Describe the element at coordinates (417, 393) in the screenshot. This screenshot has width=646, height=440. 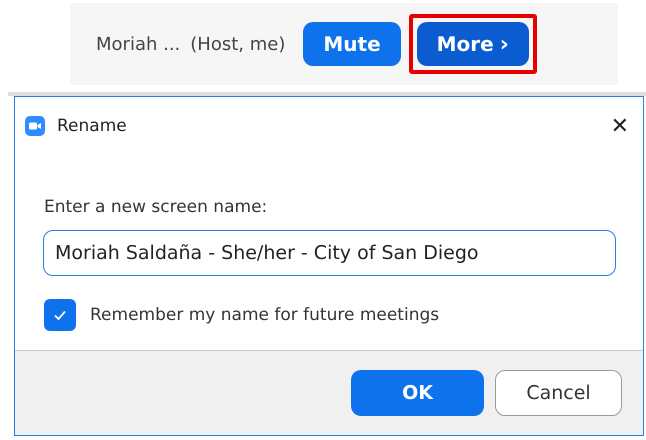
I see `ok-button: OK` at that location.